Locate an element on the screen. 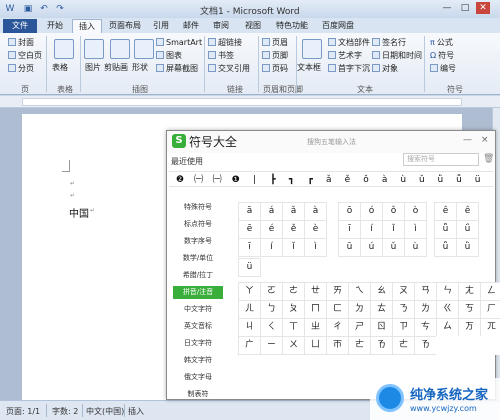 This screenshot has width=500, height=420. symbol-cell: ǔ is located at coordinates (393, 247).